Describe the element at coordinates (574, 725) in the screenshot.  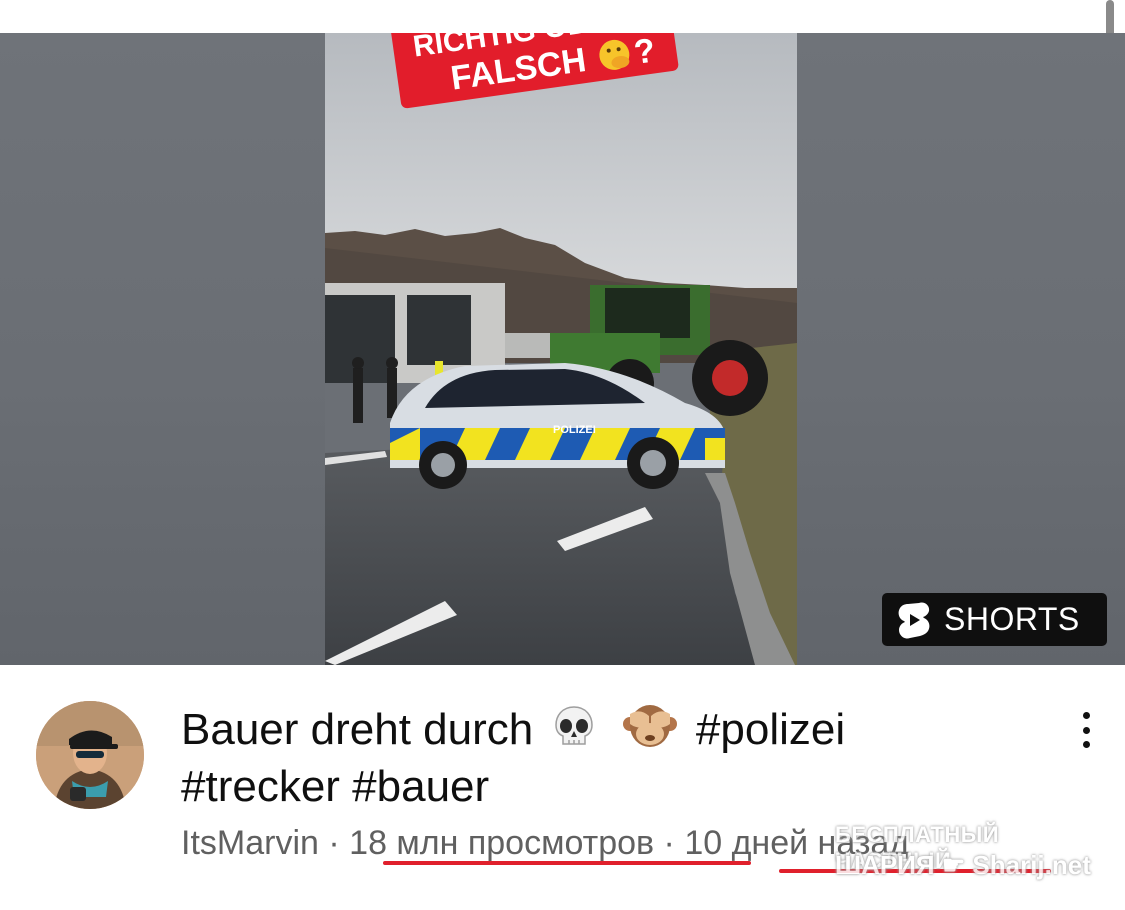
I see `skull-emoji-icon` at that location.